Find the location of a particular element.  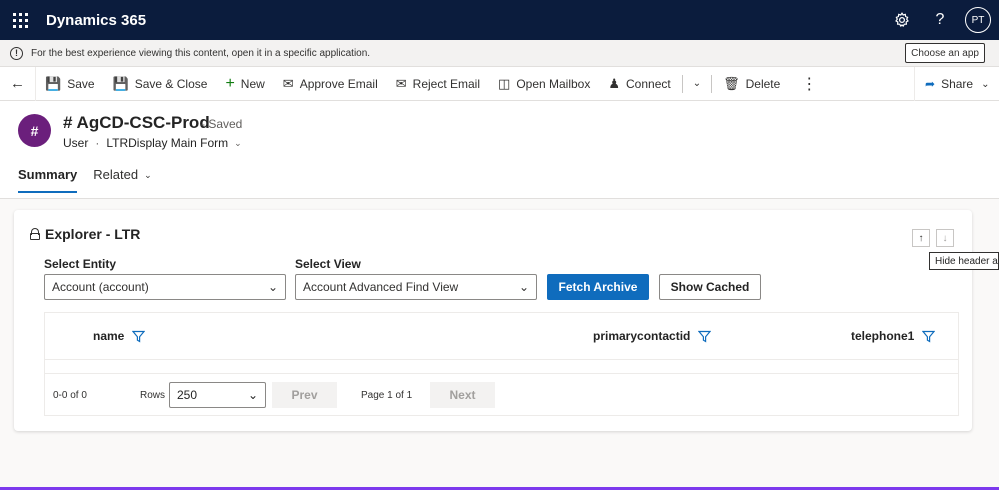

record-title: # AgCD-CSC-Prod is located at coordinates (136, 122).